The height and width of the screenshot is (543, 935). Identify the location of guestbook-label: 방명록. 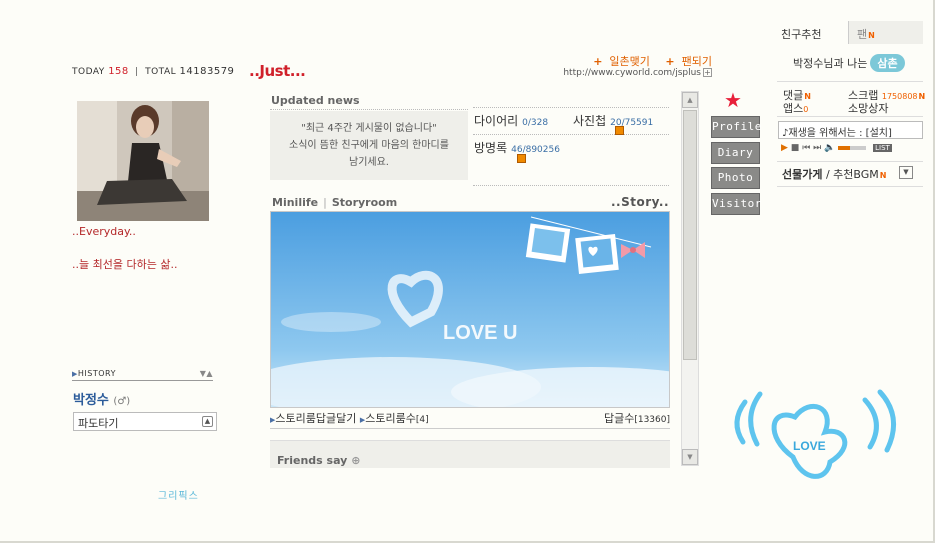
(491, 148).